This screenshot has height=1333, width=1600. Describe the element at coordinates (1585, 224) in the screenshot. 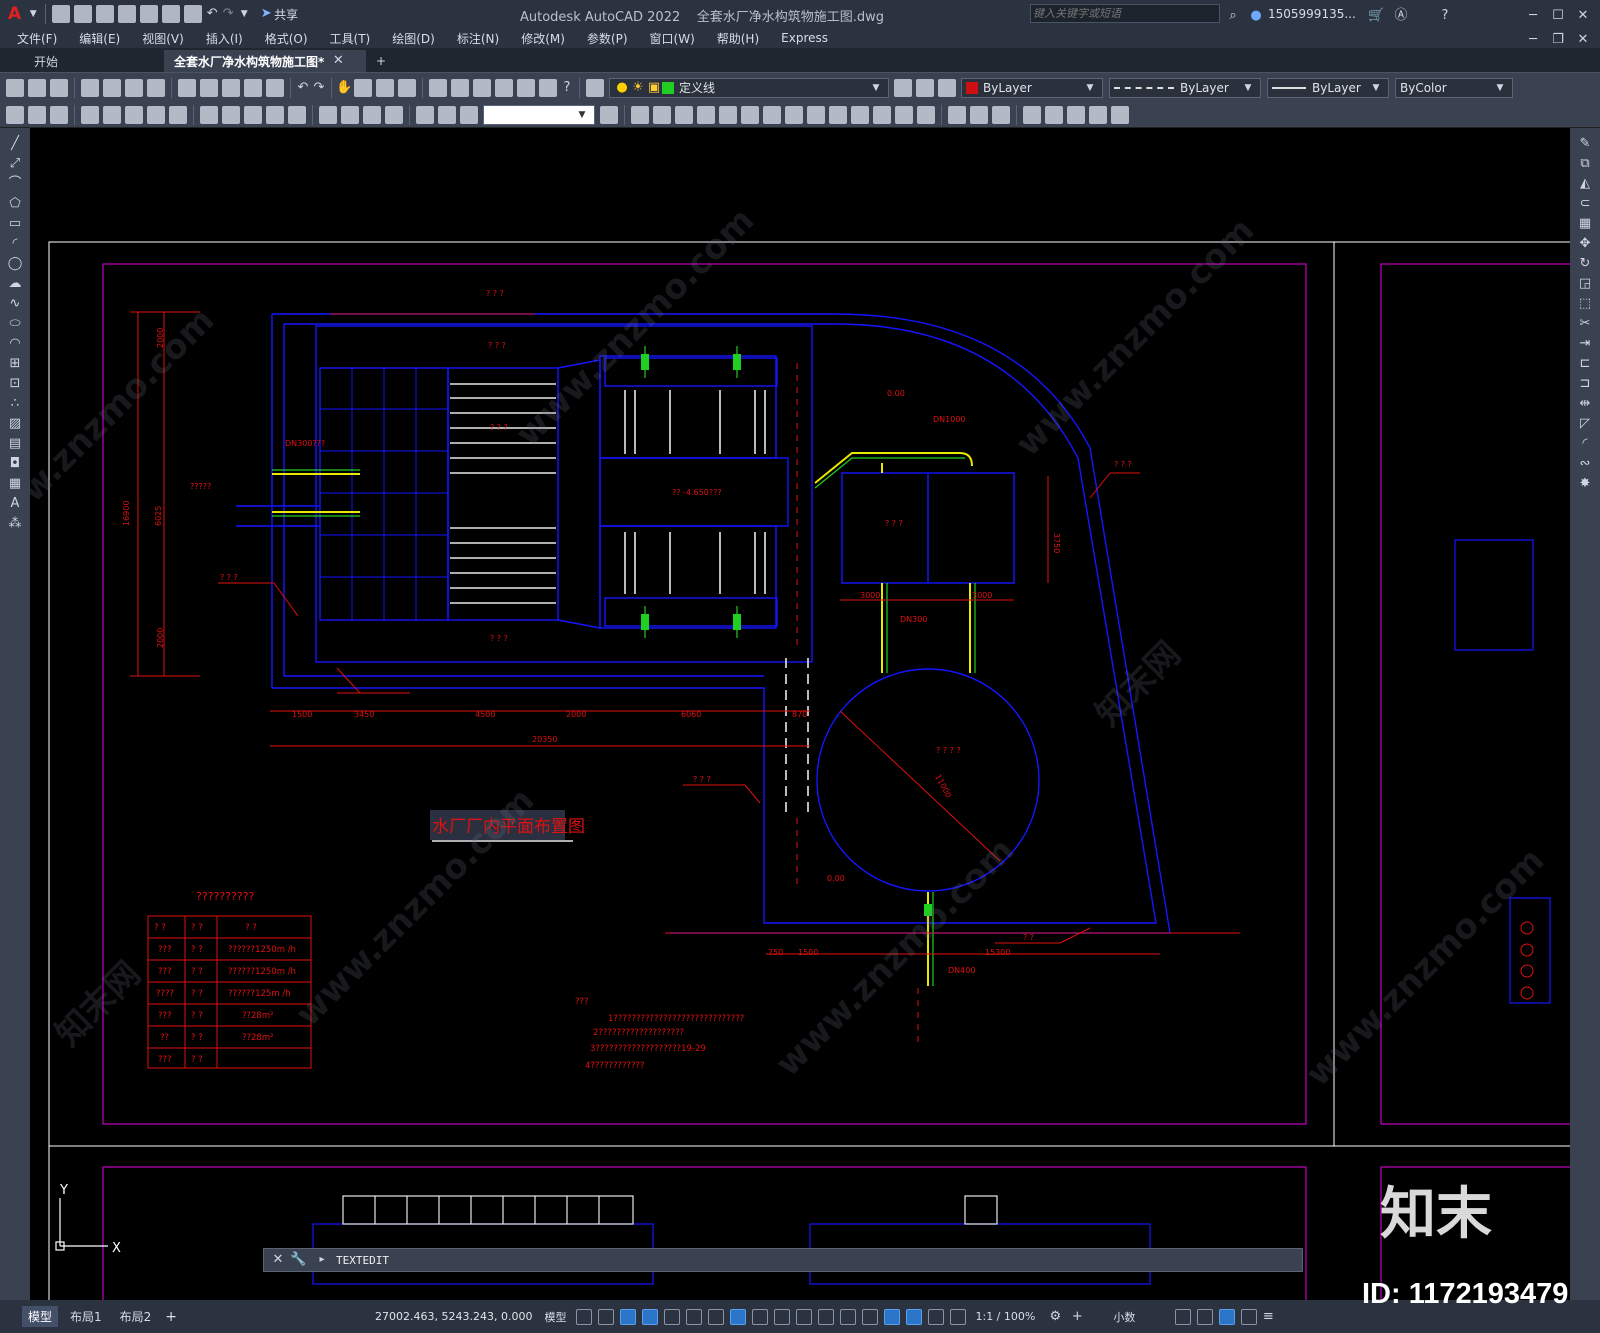

I see `array-icon: ▦` at that location.